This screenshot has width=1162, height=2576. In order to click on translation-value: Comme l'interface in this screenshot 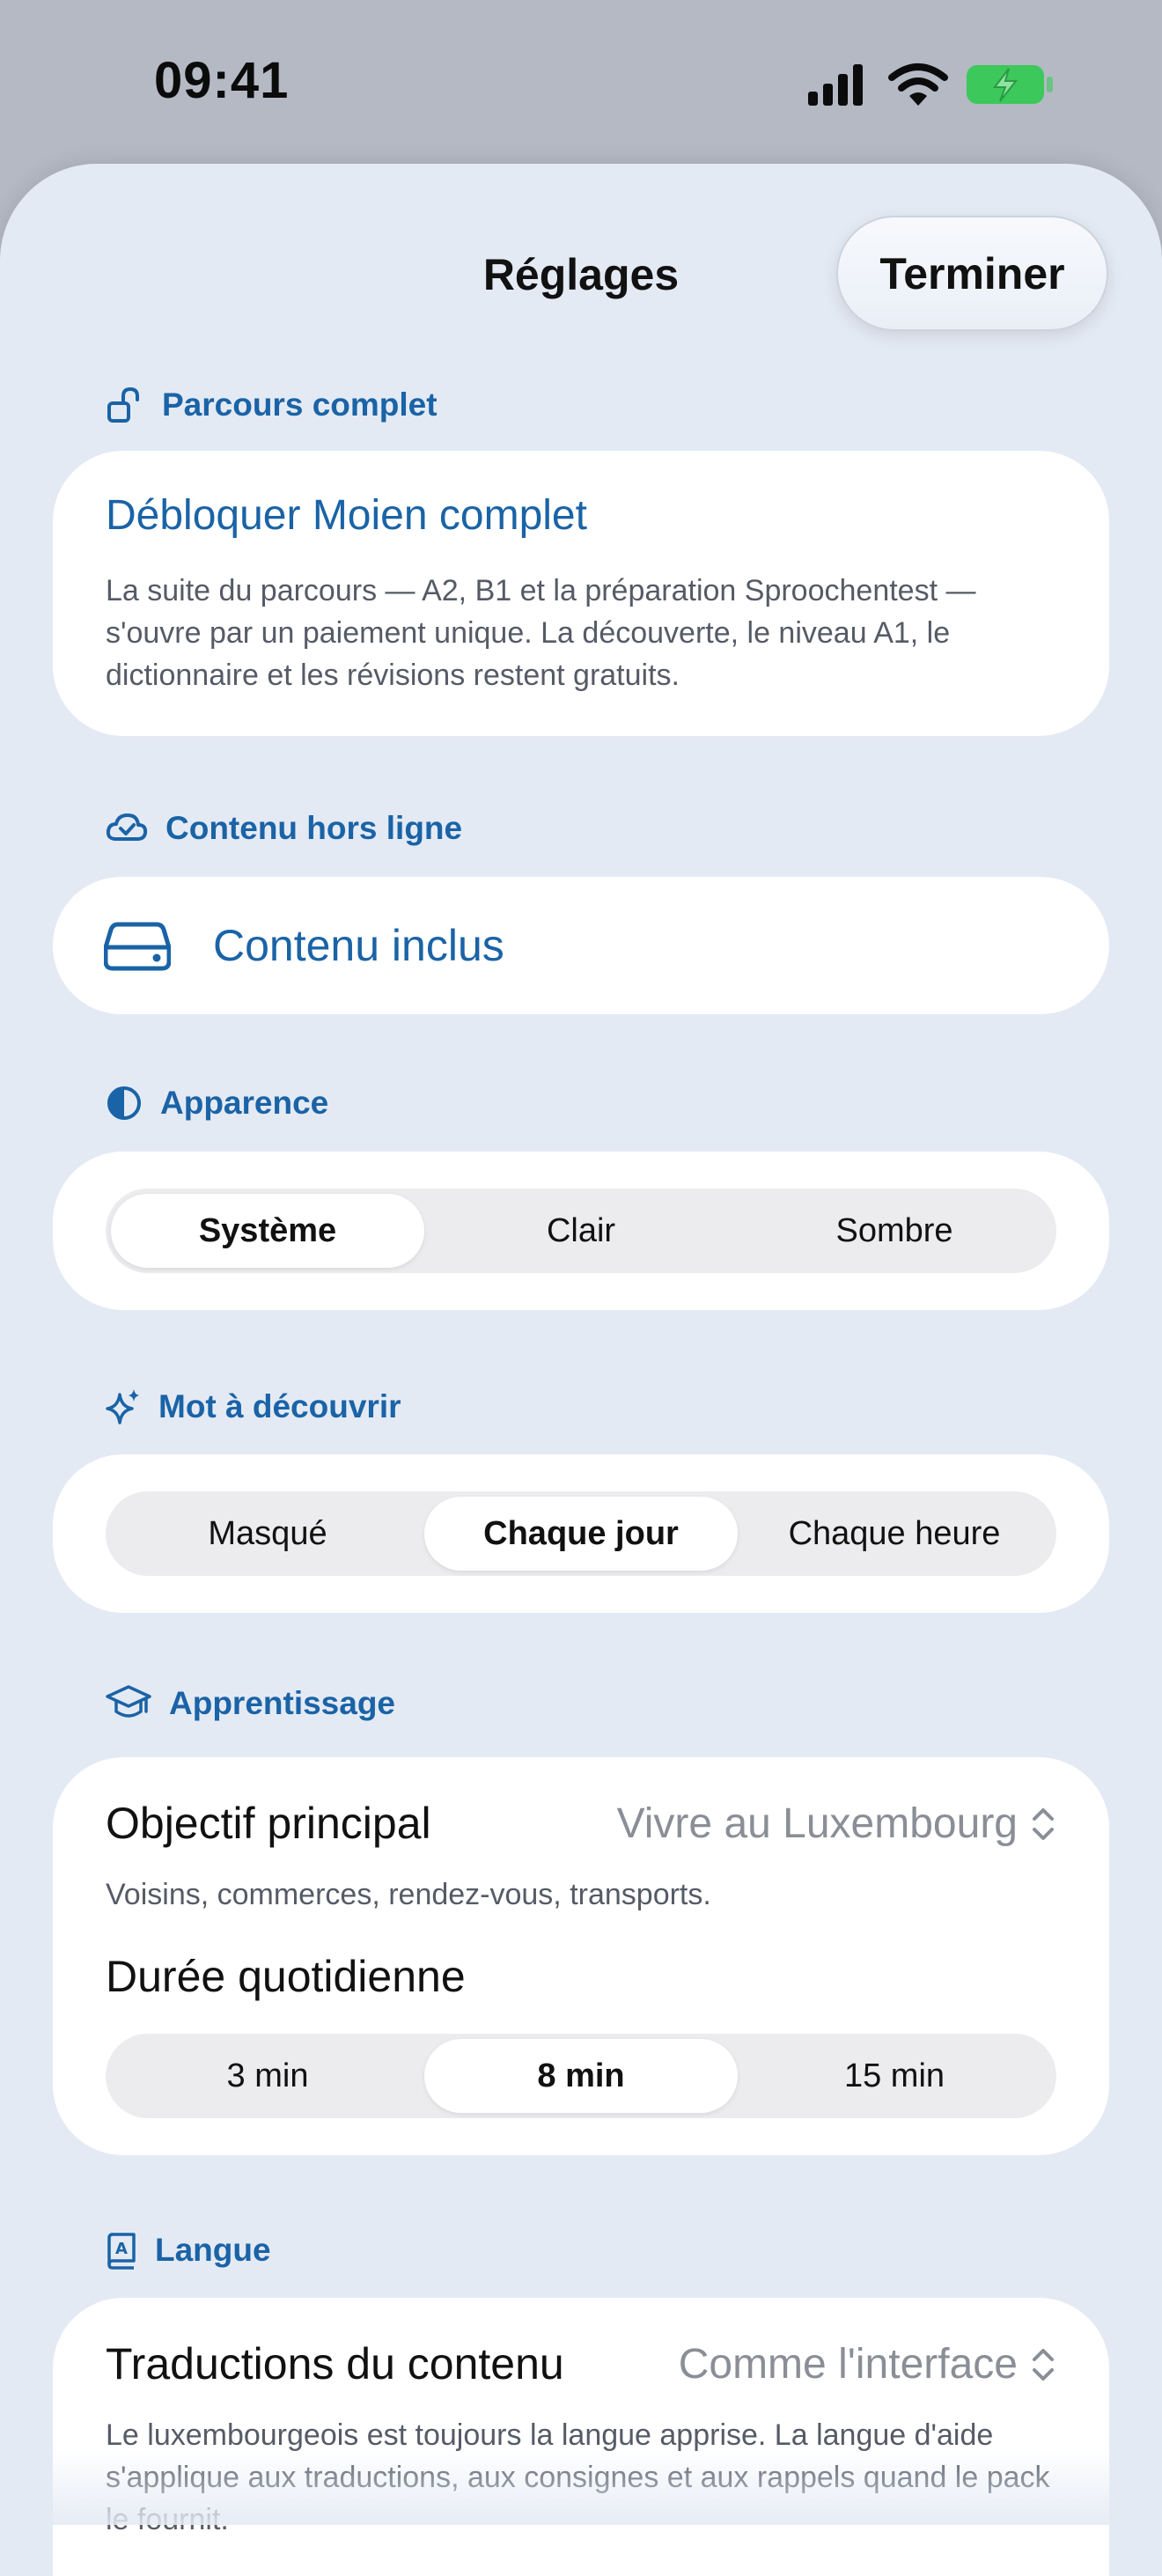, I will do `click(848, 2365)`.